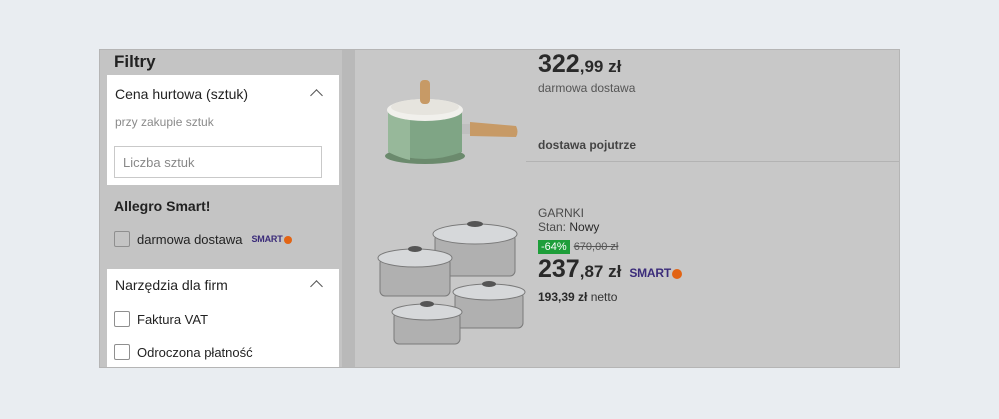  Describe the element at coordinates (164, 122) in the screenshot. I see `wholesale-hint: przy zakupie sztuk` at that location.